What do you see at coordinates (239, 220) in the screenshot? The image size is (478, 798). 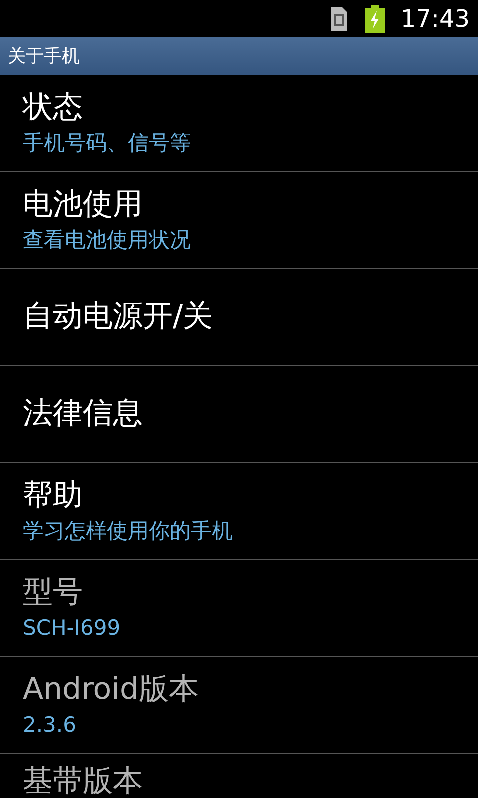 I see `settings-item: 电池使用 查看电池使用状况` at bounding box center [239, 220].